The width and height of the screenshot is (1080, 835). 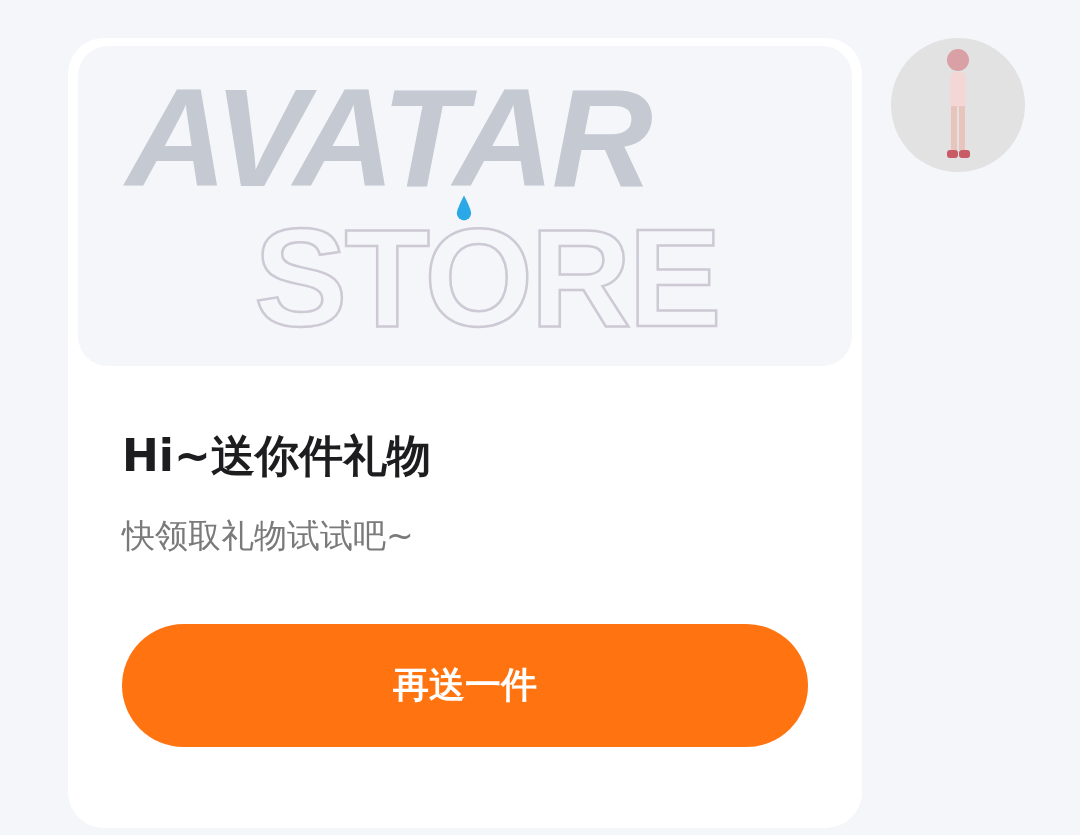 What do you see at coordinates (464, 208) in the screenshot?
I see `droplet-icon` at bounding box center [464, 208].